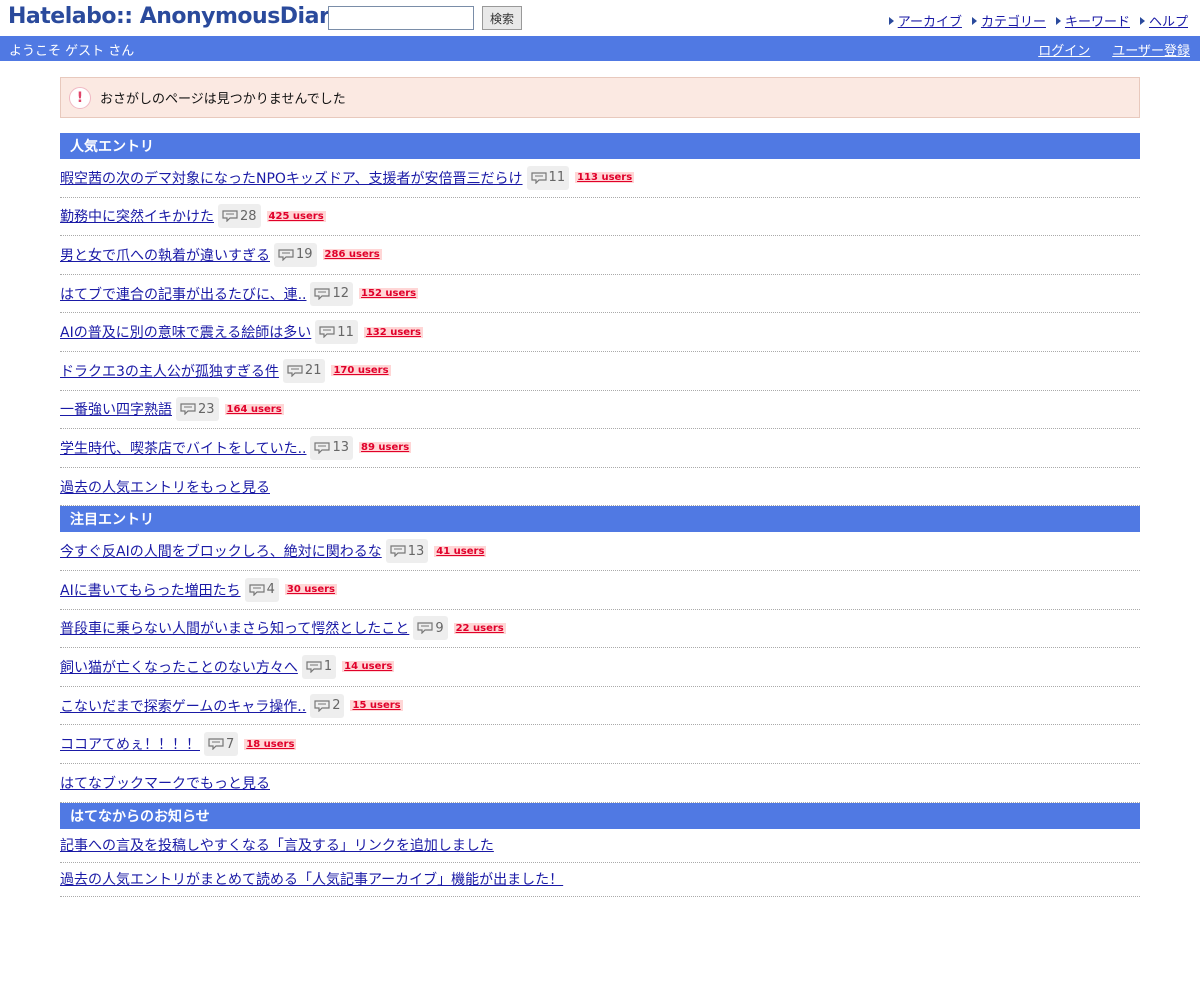 The width and height of the screenshot is (1200, 1000). I want to click on entry-title-link: 暇空茜の次のデマ対象になったNPOキッズドア、支援者が安倍晋三だらけ, so click(291, 178).